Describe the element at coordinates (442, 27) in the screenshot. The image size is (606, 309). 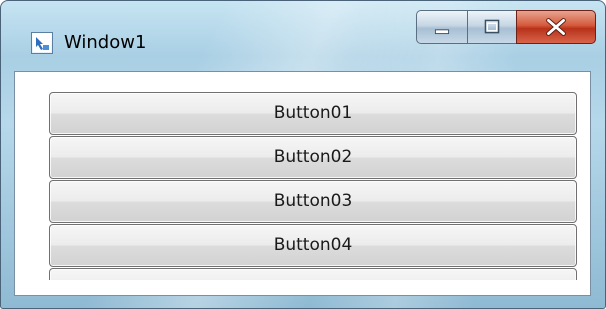
I see `minimize-button` at that location.